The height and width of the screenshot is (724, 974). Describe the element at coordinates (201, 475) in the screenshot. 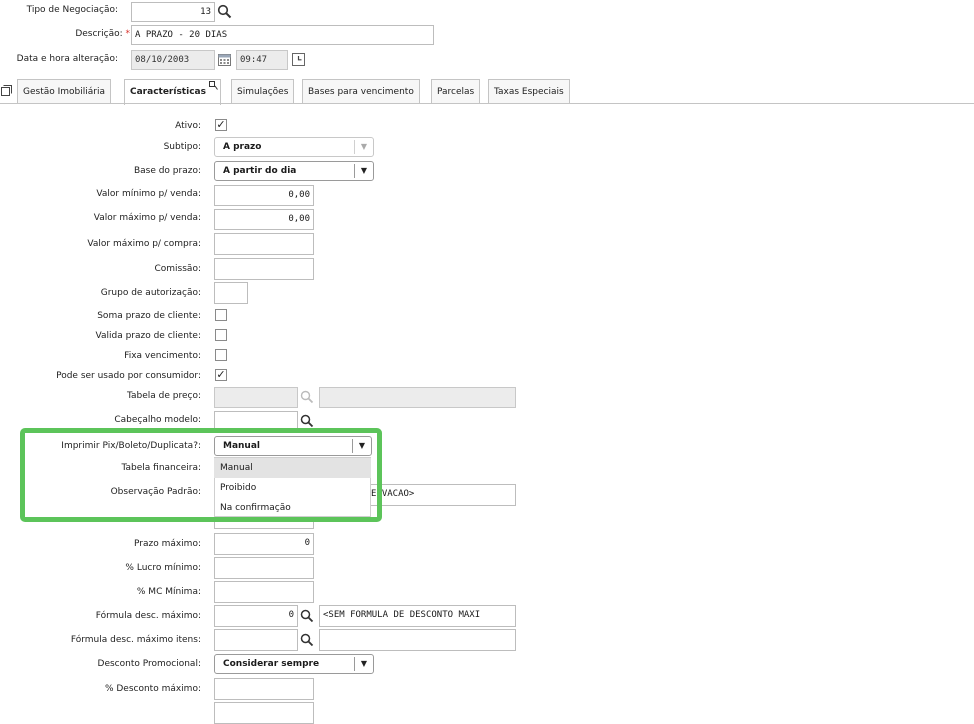

I see `highlight-box` at that location.